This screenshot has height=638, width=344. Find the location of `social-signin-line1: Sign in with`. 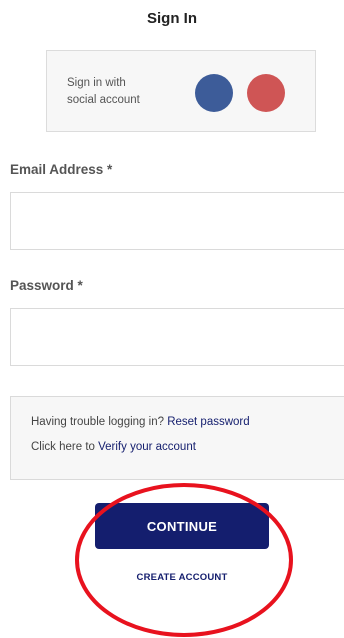

social-signin-line1: Sign in with is located at coordinates (96, 83).